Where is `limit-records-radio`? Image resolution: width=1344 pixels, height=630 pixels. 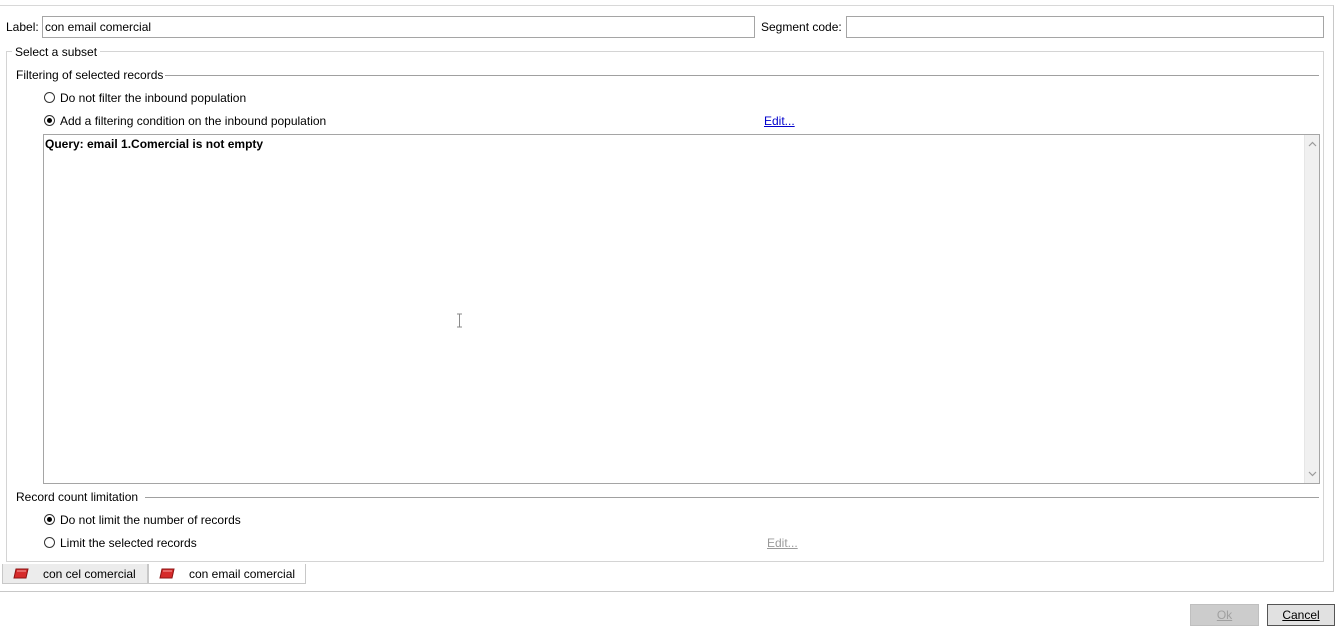 limit-records-radio is located at coordinates (49, 542).